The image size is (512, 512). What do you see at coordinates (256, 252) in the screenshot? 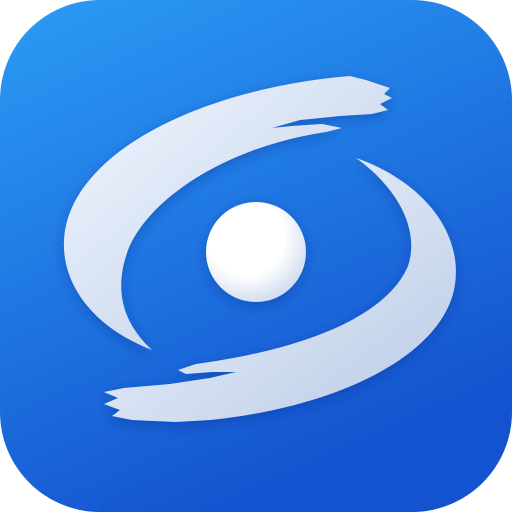
I see `center-ball` at bounding box center [256, 252].